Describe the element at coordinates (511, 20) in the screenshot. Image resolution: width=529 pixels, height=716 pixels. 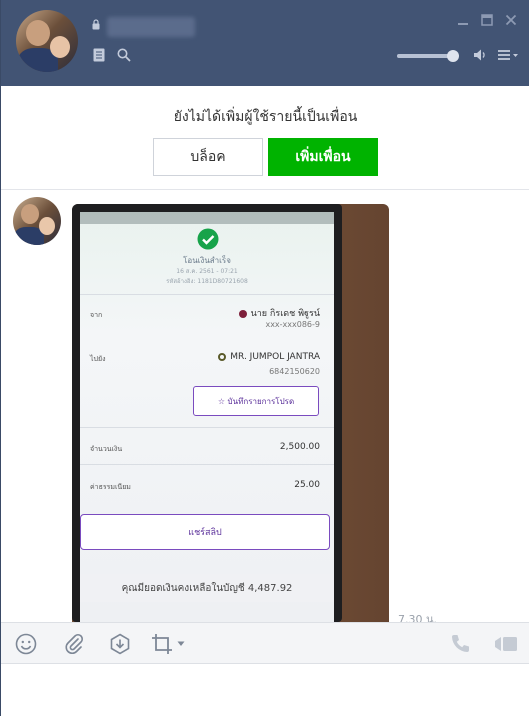
I see `close-icon` at that location.